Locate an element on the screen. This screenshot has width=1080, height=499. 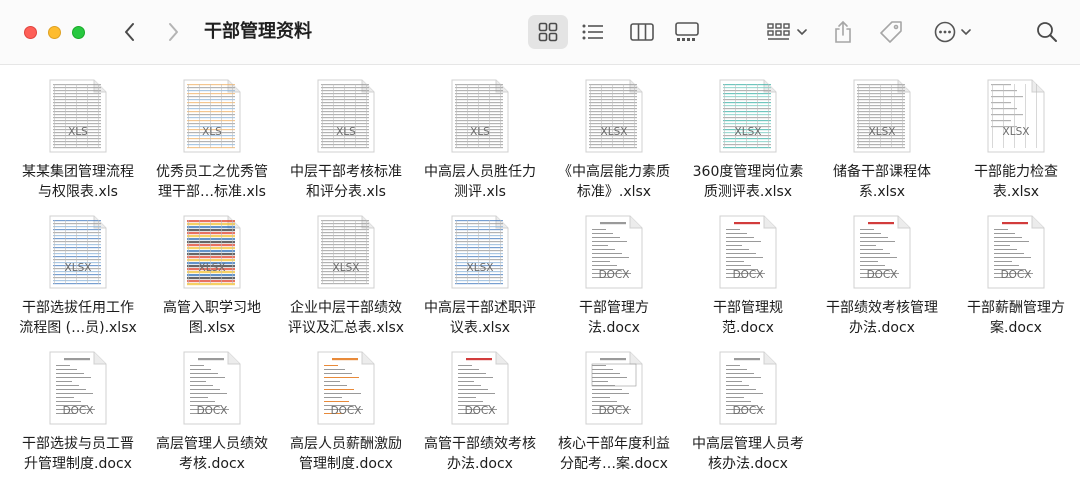
more-actions-button is located at coordinates (952, 32).